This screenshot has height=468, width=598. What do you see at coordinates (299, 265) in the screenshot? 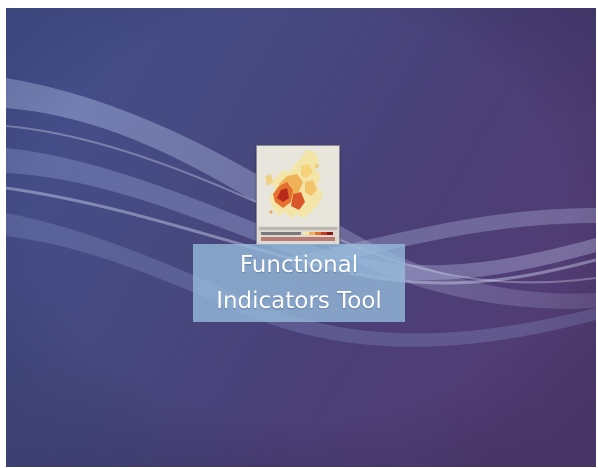
I see `desktop-icon-label-line1: Functional` at bounding box center [299, 265].